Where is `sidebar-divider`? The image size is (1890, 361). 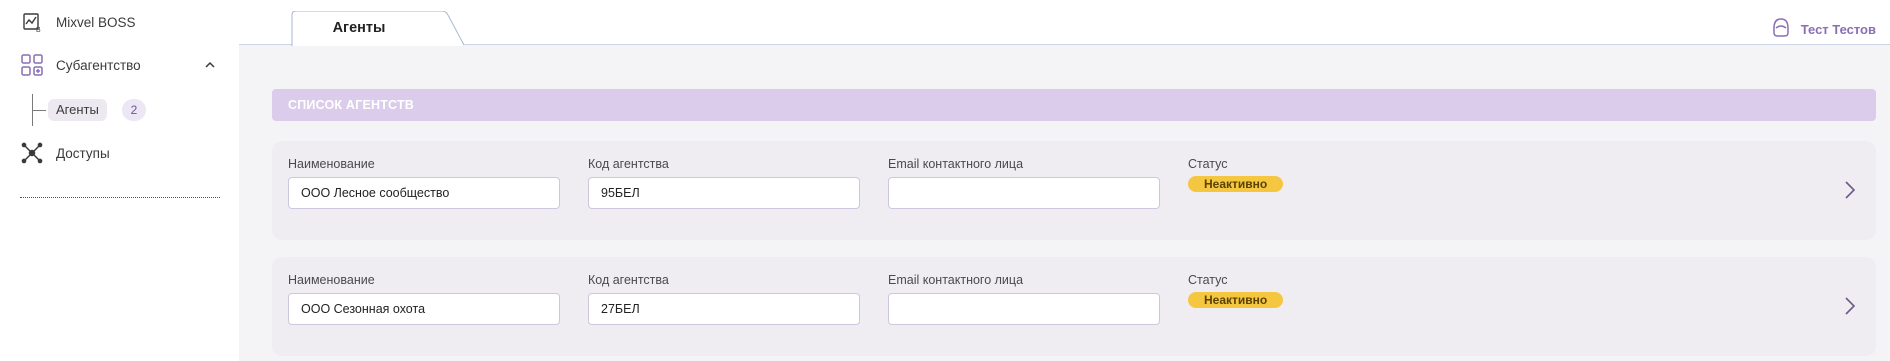
sidebar-divider is located at coordinates (120, 197).